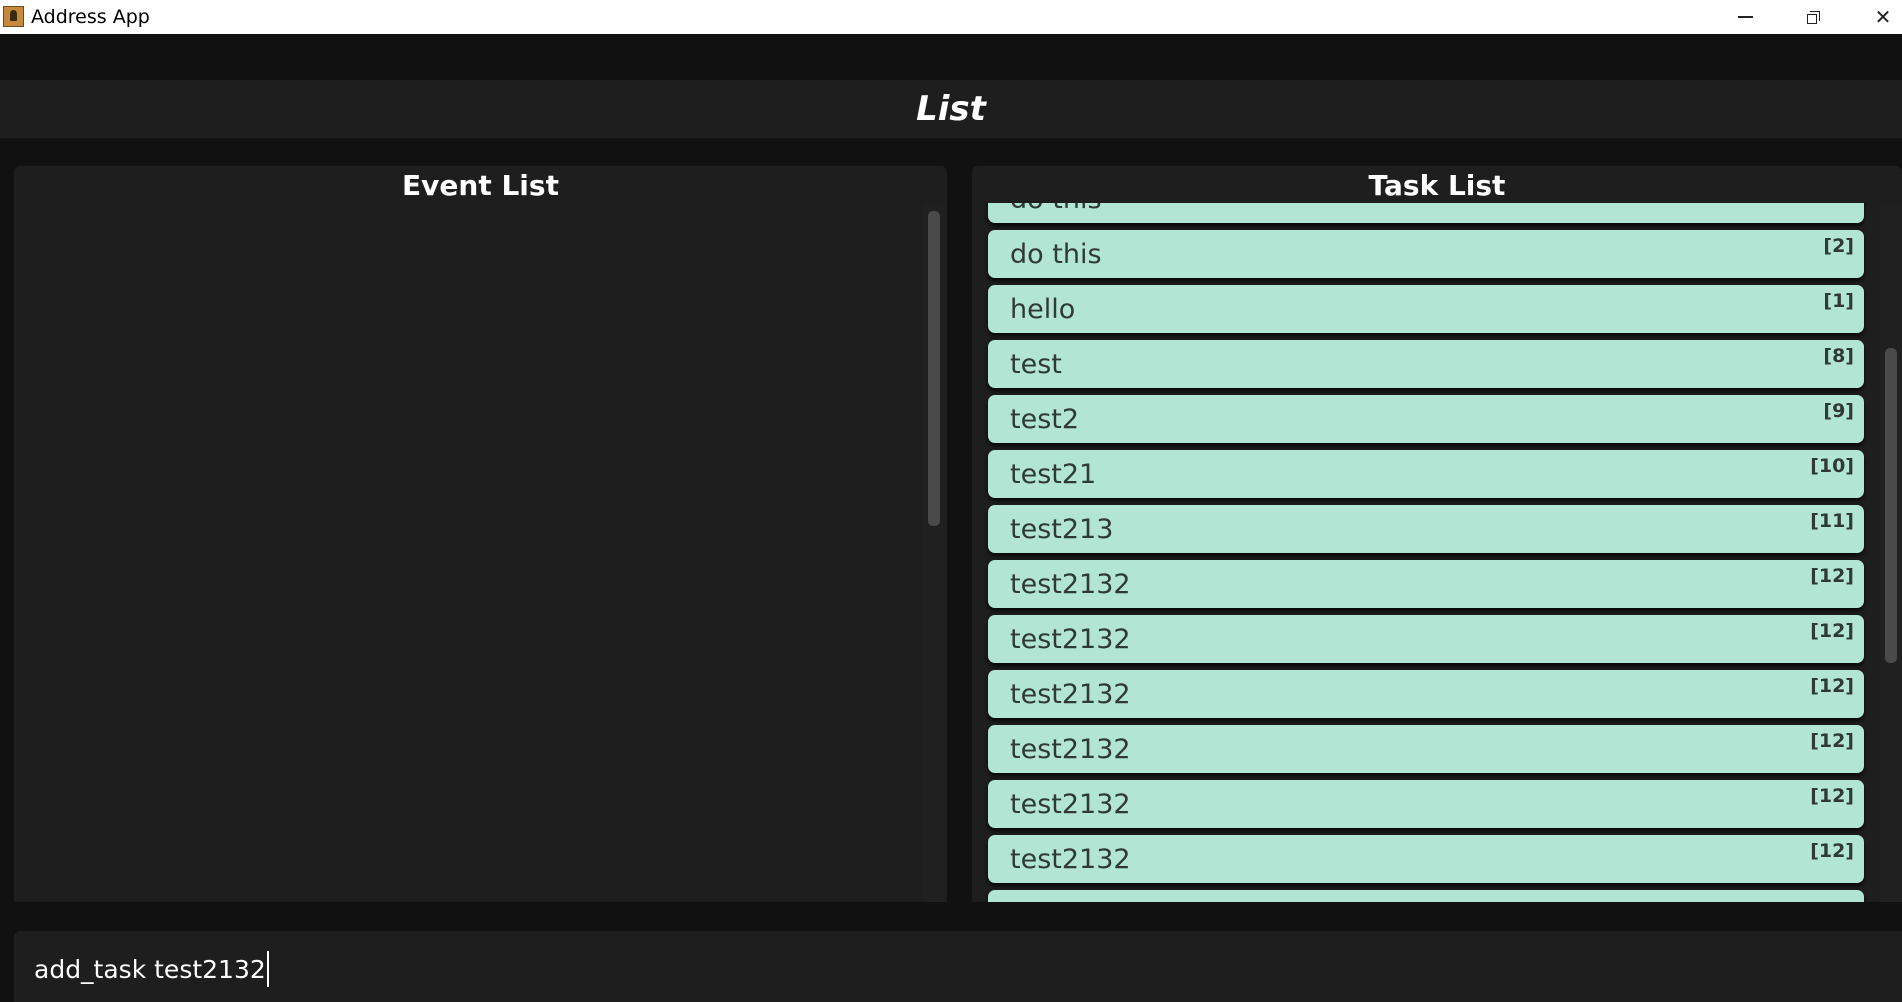 Image resolution: width=1902 pixels, height=1002 pixels. I want to click on close-button: ✕, so click(1875, 17).